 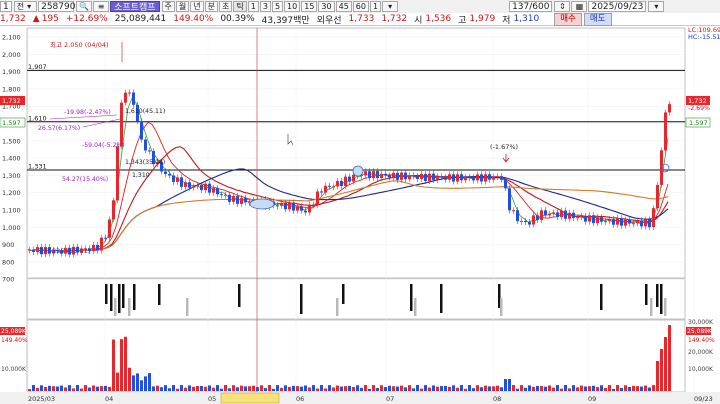 I want to click on annotation-d: 54.27(15.40%), so click(x=85, y=179).